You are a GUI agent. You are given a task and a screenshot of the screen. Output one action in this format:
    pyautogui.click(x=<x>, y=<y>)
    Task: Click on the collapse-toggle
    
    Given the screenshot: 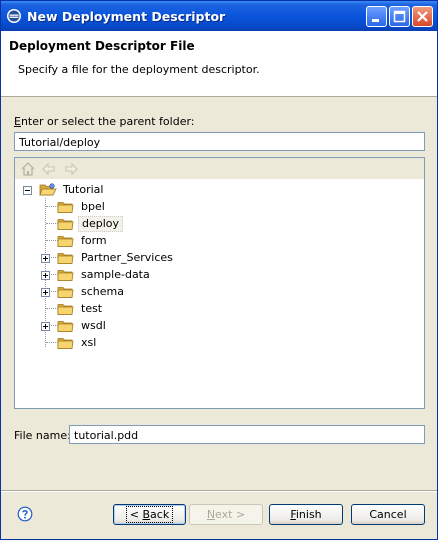 What is the action you would take?
    pyautogui.click(x=27, y=190)
    